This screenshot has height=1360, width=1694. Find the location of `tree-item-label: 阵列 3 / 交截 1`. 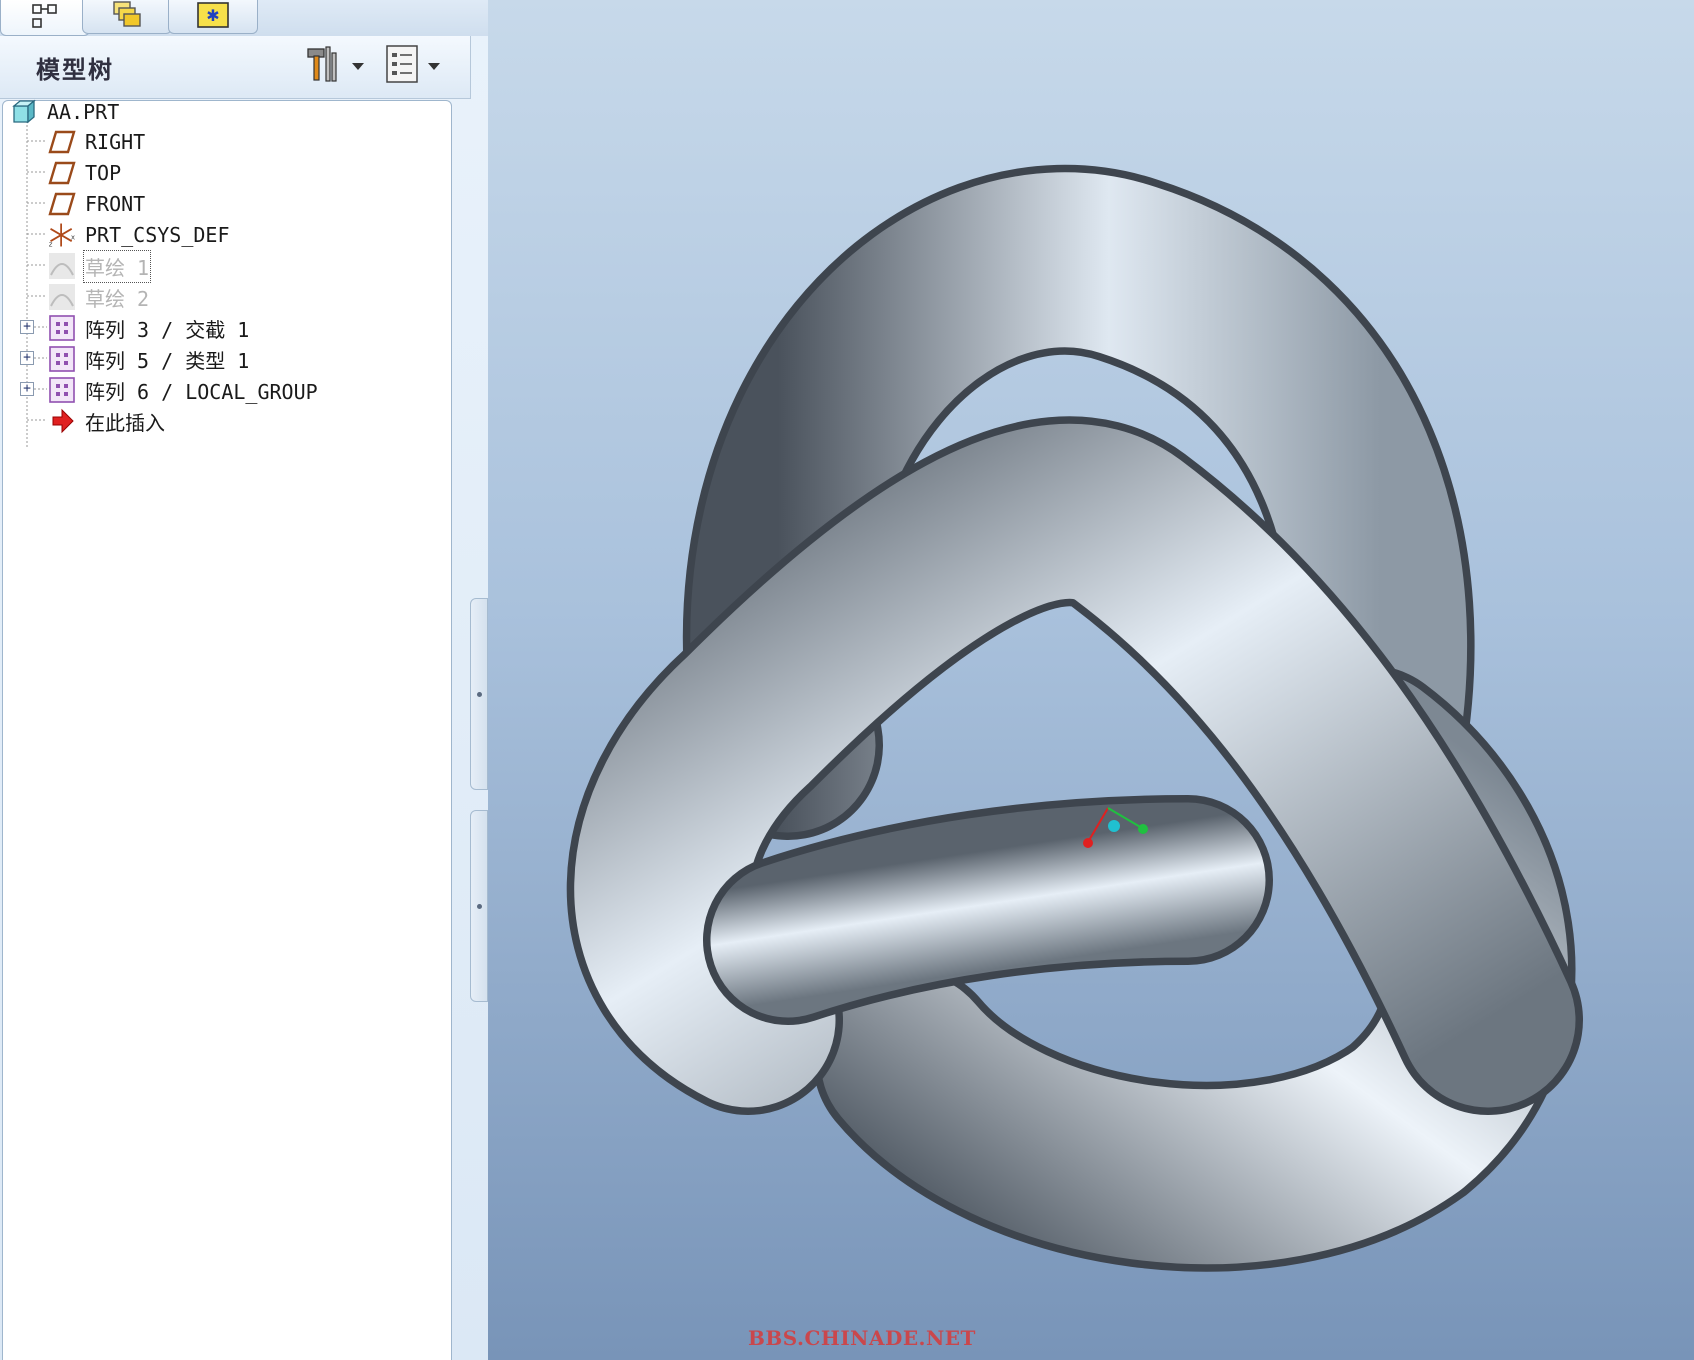

tree-item-label: 阵列 3 / 交截 1 is located at coordinates (167, 329).